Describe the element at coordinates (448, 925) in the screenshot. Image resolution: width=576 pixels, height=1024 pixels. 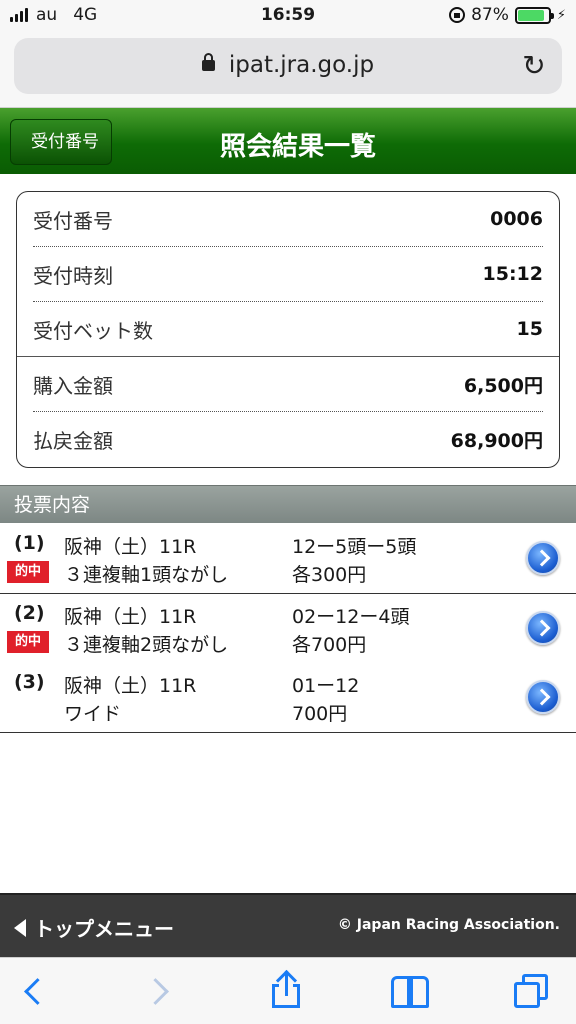
I see `copyright-text: © Japan Racing Association.` at that location.